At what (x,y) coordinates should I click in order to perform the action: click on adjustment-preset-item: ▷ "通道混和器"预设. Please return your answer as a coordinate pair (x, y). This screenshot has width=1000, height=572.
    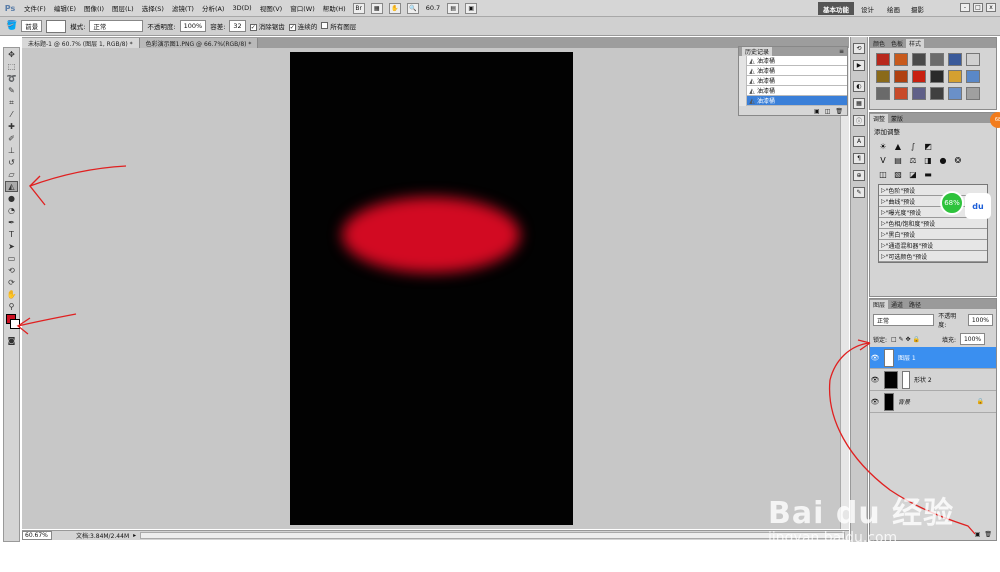
    Looking at the image, I should click on (933, 245).